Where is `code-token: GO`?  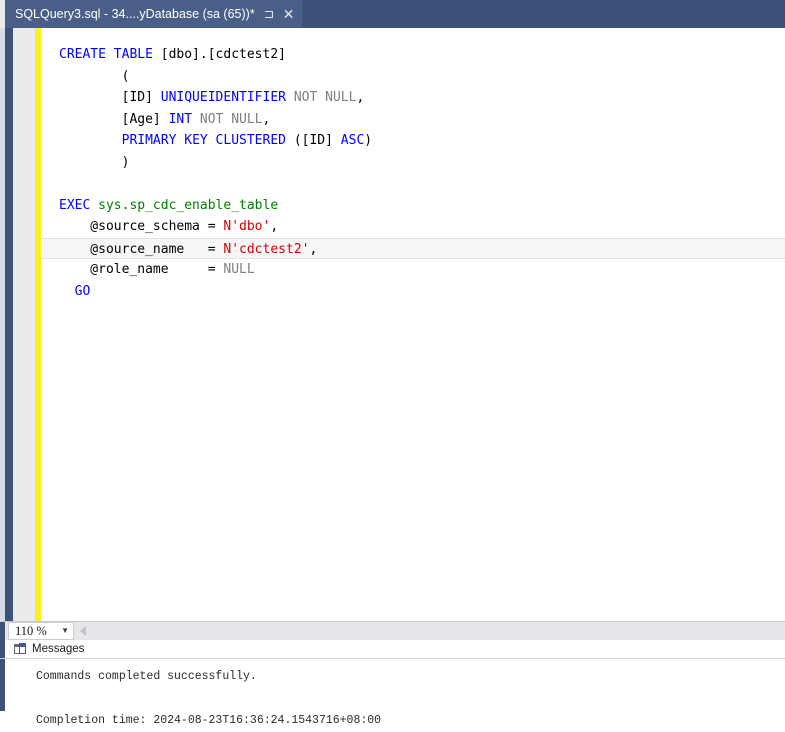 code-token: GO is located at coordinates (82, 291).